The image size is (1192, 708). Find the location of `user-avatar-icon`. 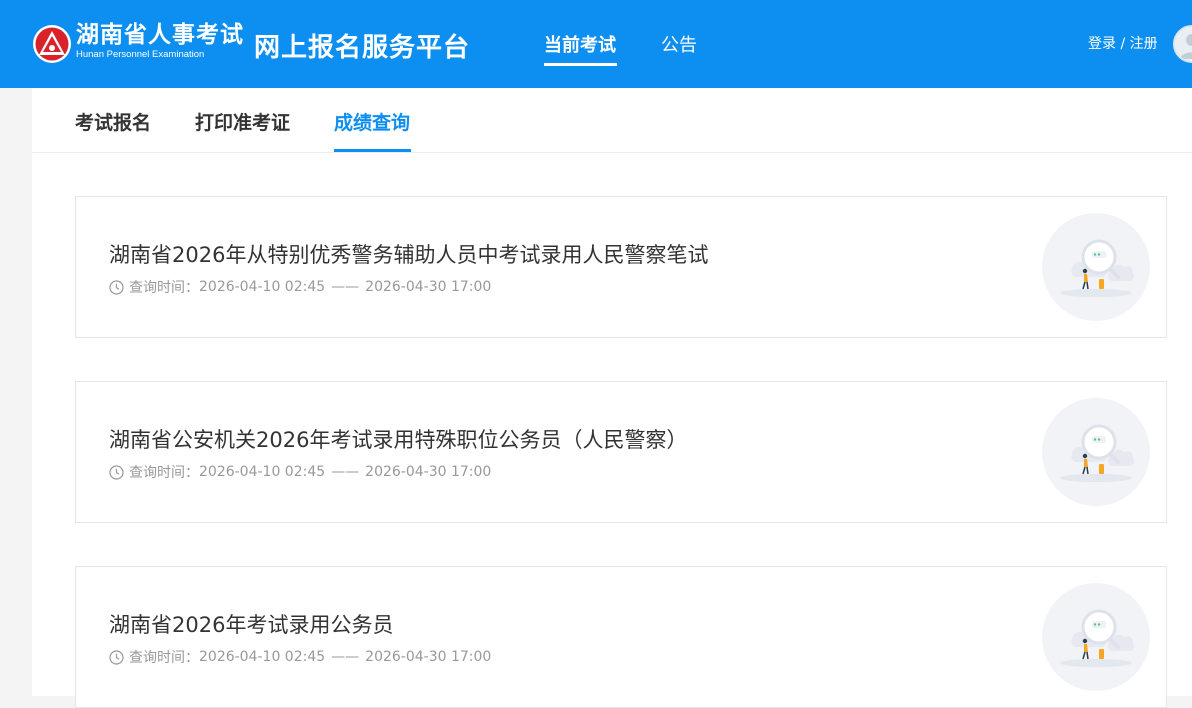

user-avatar-icon is located at coordinates (1182, 44).